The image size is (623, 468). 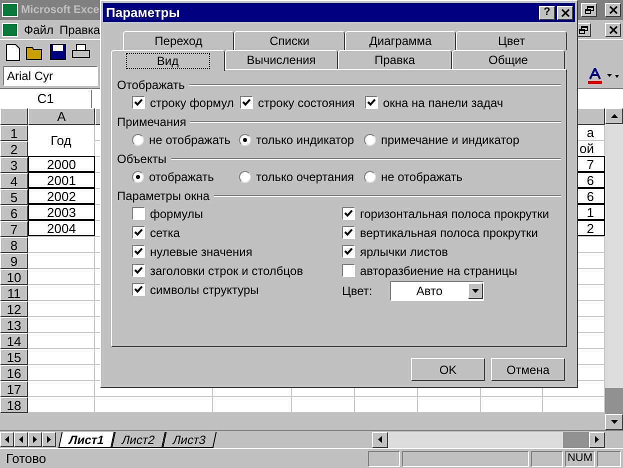 I want to click on row-header: 11, so click(x=14, y=293).